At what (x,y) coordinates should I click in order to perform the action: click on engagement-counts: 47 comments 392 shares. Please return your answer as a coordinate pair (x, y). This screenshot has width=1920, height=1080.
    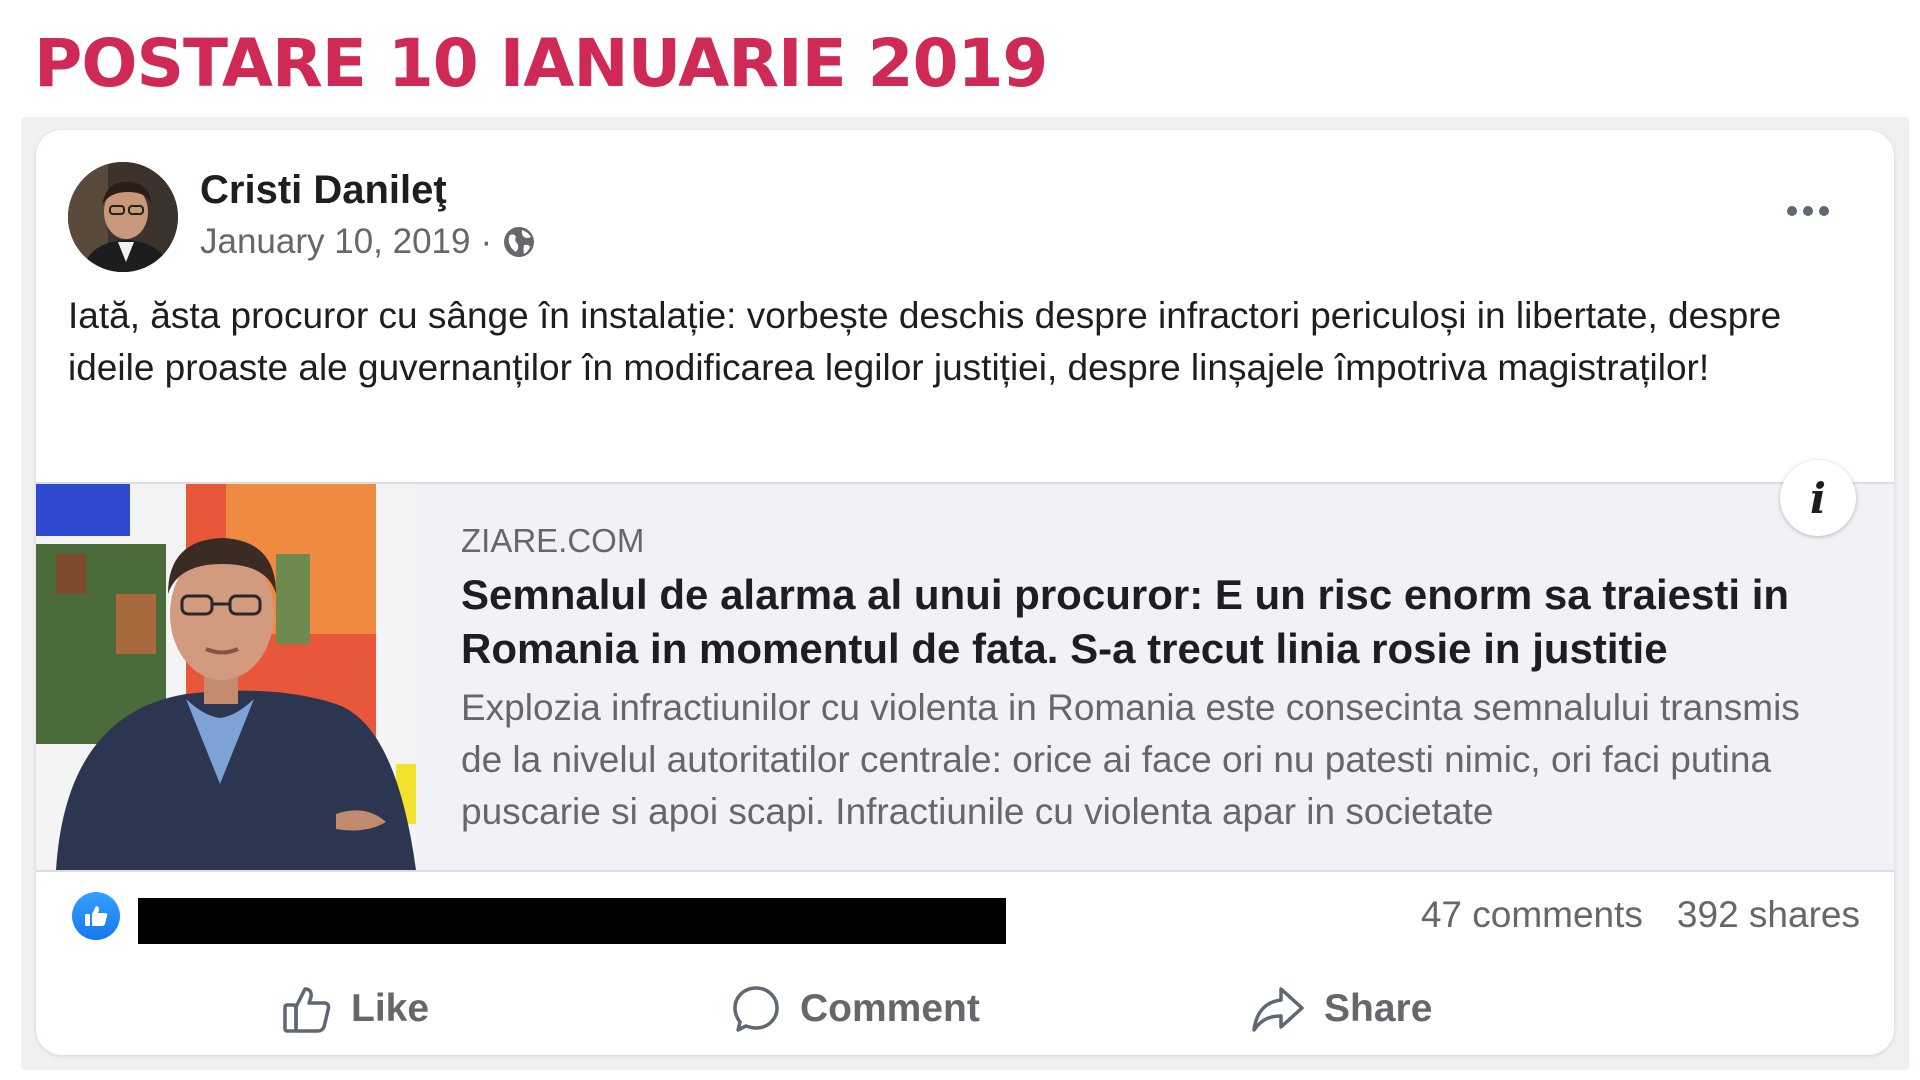
    Looking at the image, I should click on (1640, 915).